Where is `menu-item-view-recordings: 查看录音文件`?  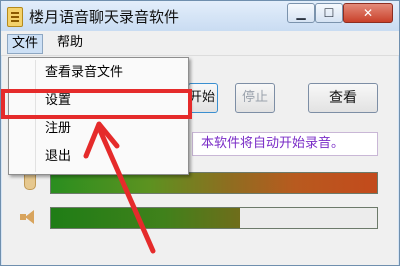
menu-item-view-recordings: 查看录音文件 is located at coordinates (84, 73).